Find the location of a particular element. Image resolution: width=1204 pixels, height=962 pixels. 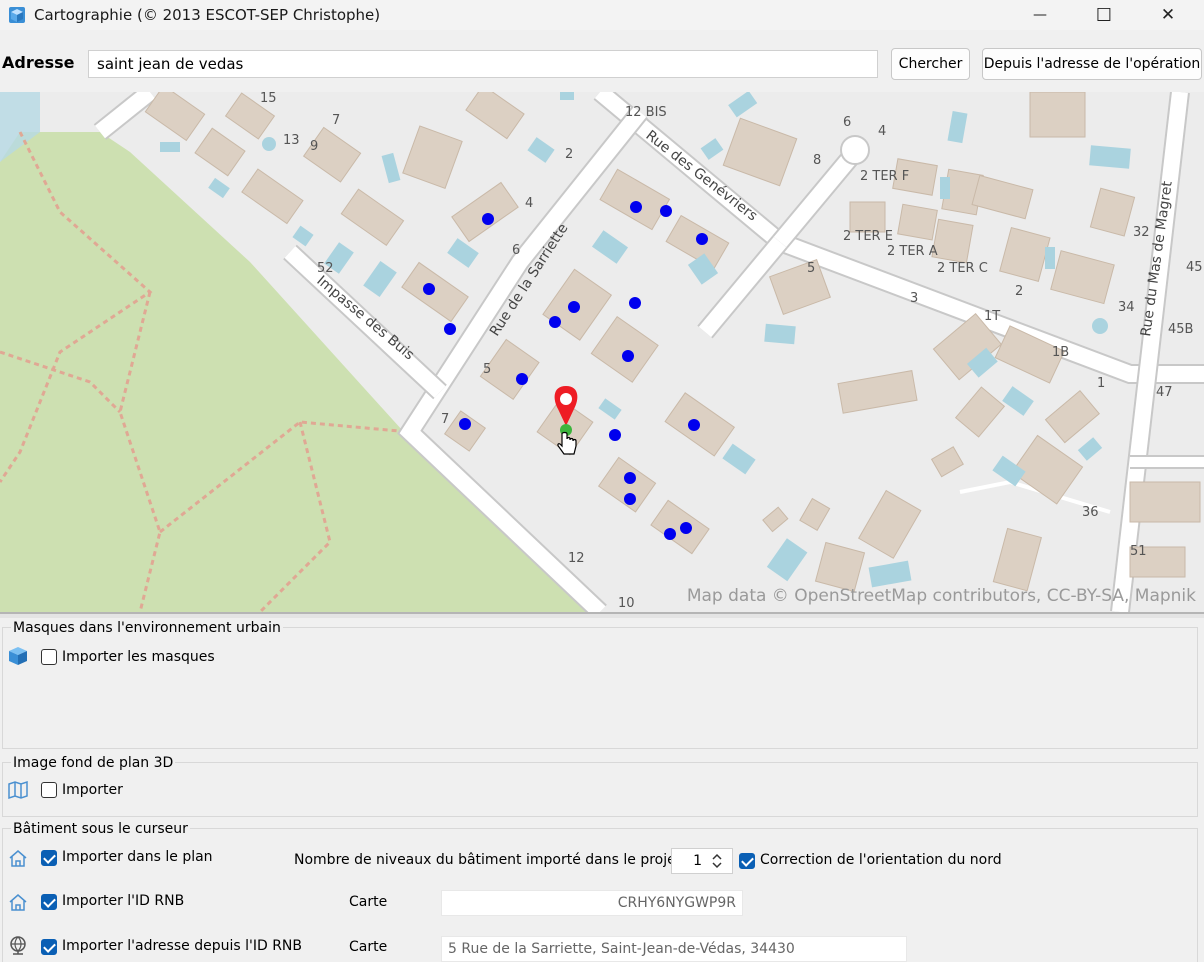

batiment-group-title: Bâtiment sous le curseur is located at coordinates (100, 829).